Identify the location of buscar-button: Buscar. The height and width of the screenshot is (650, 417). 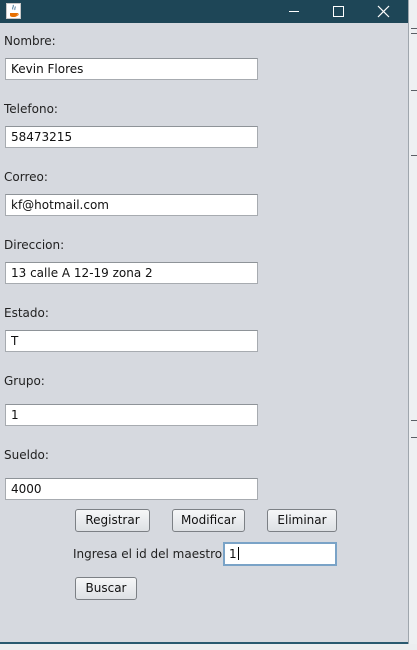
(106, 588).